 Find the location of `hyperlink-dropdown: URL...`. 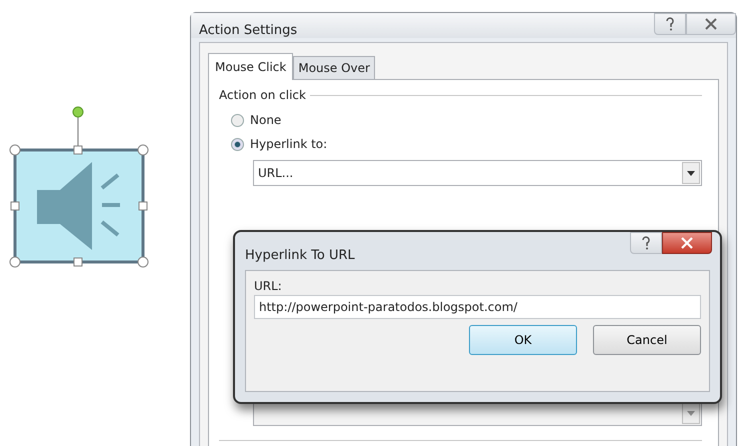

hyperlink-dropdown: URL... is located at coordinates (477, 173).